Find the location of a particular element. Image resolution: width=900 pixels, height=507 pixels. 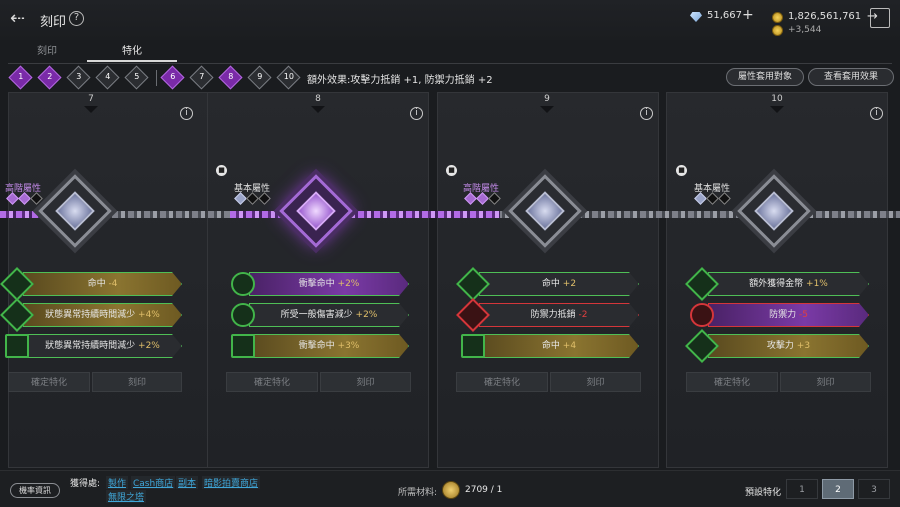

back-arrow-icon: ⇠ is located at coordinates (21, 19).